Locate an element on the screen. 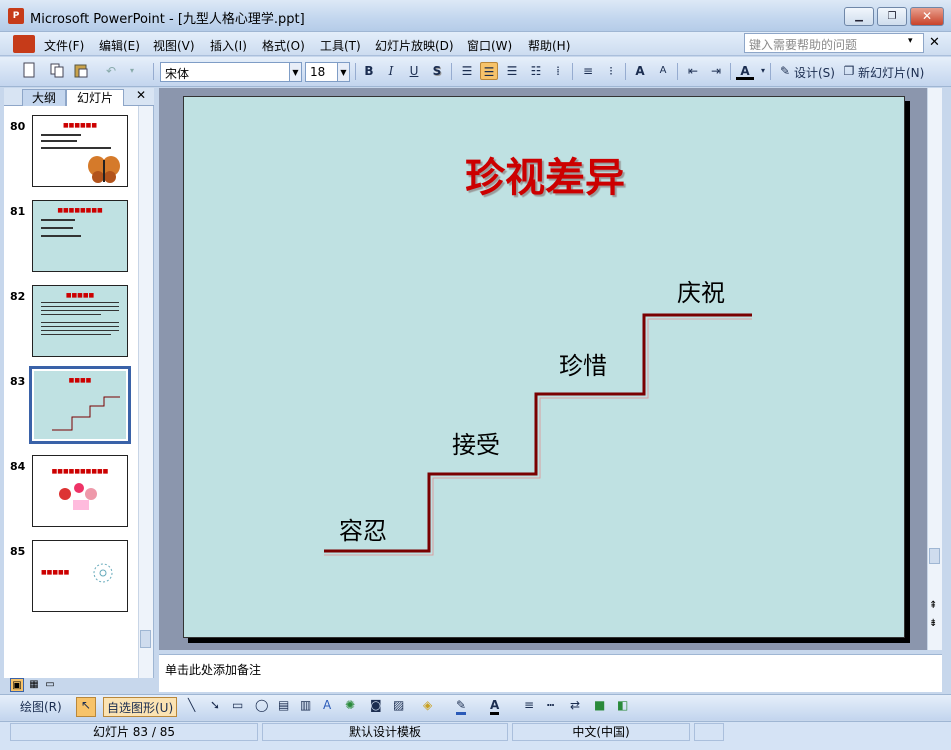 This screenshot has width=951, height=750. undo-dropdown-icon: ▾ is located at coordinates (132, 71).